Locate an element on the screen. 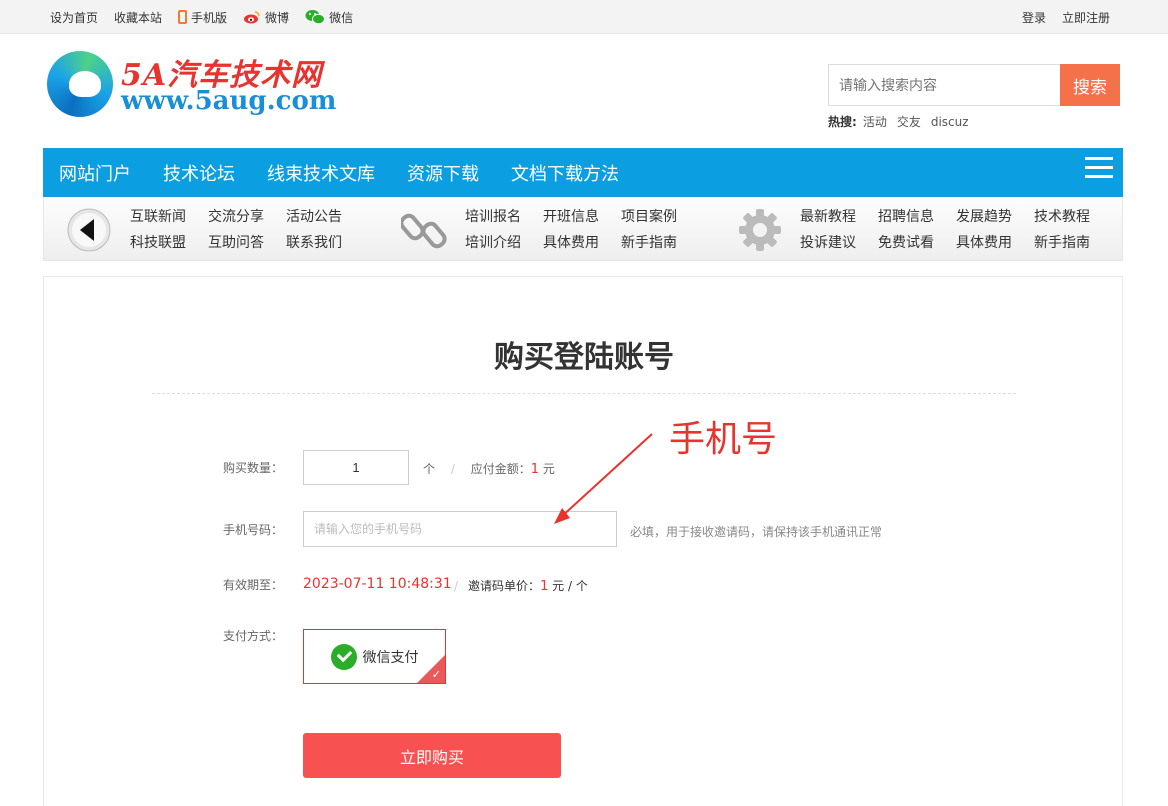 The image size is (1168, 806). wechat-link: 微信 is located at coordinates (329, 17).